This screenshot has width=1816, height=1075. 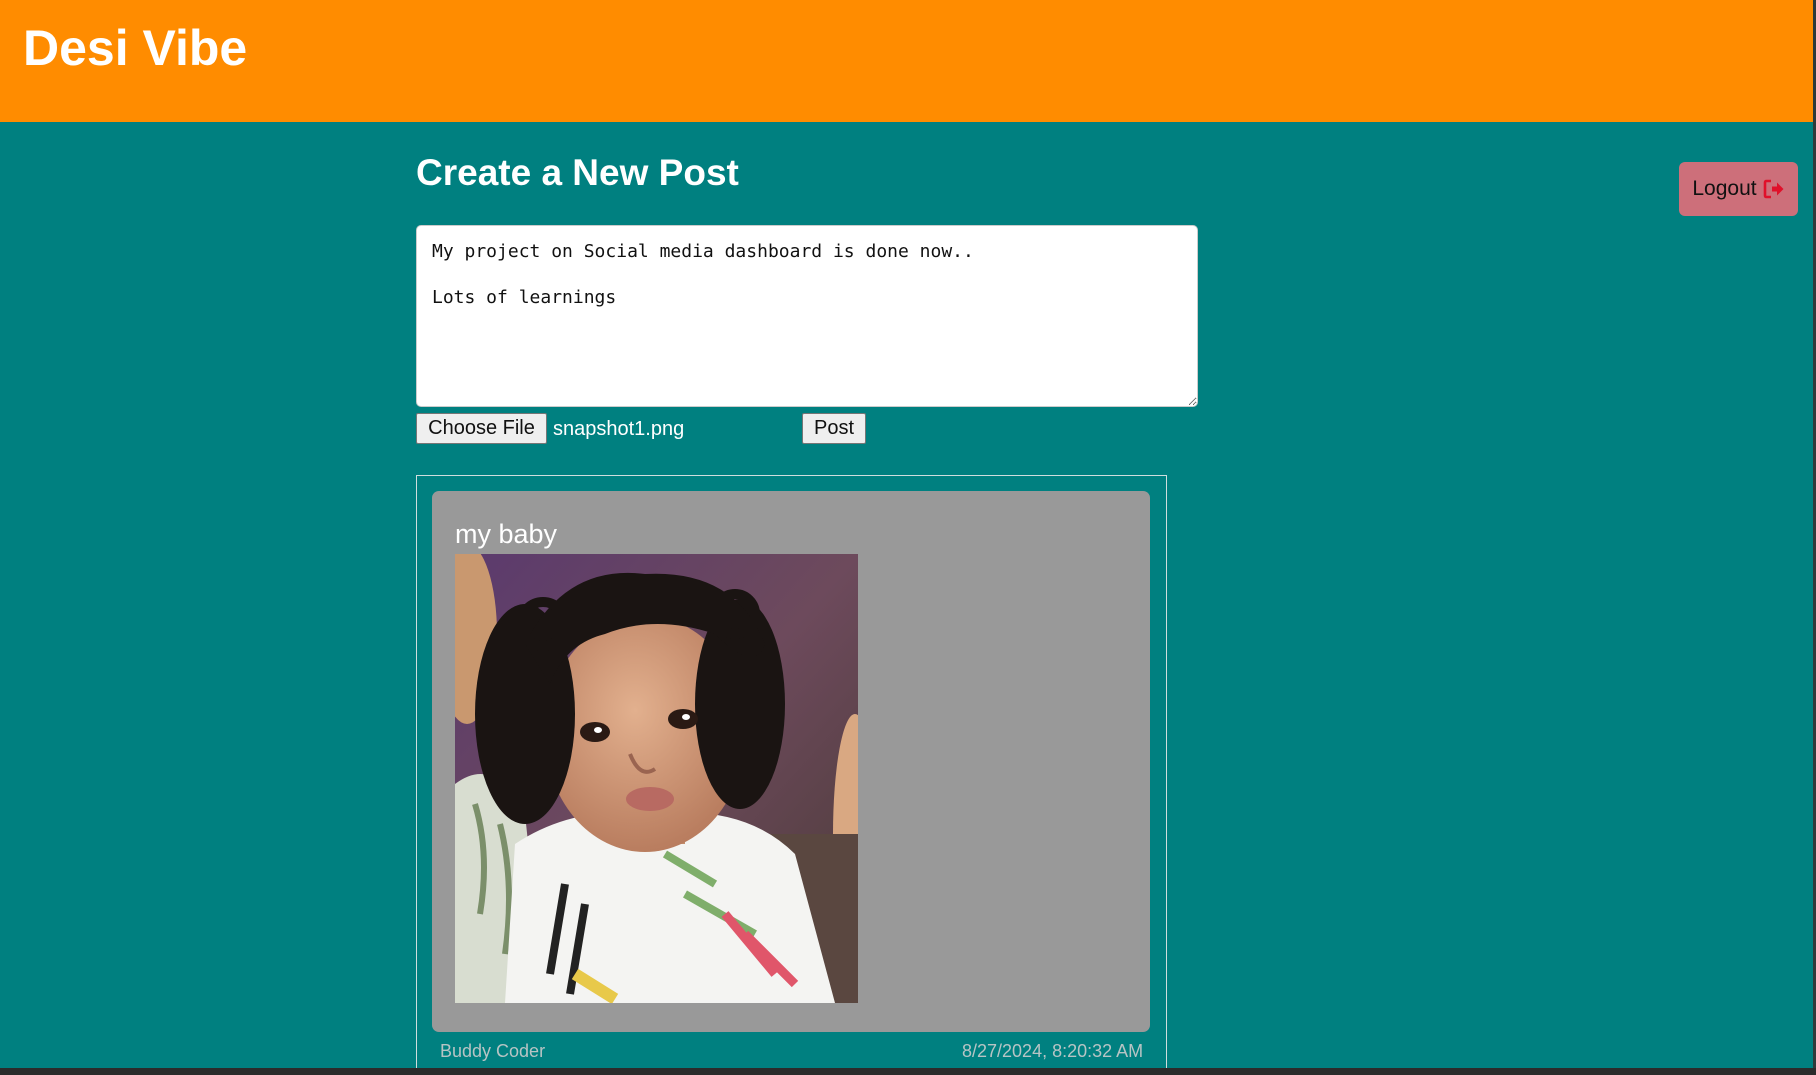 What do you see at coordinates (619, 429) in the screenshot?
I see `selected-file-name: snapshot1.png` at bounding box center [619, 429].